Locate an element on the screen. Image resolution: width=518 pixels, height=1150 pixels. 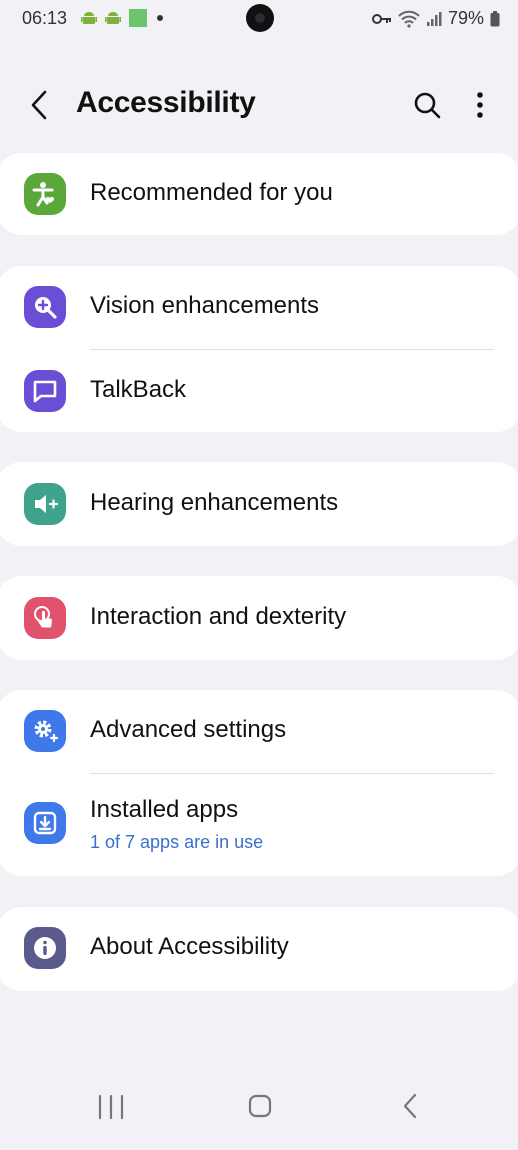
menu-item-about-accessibility: About Accessibility is located at coordinates (257, 948).